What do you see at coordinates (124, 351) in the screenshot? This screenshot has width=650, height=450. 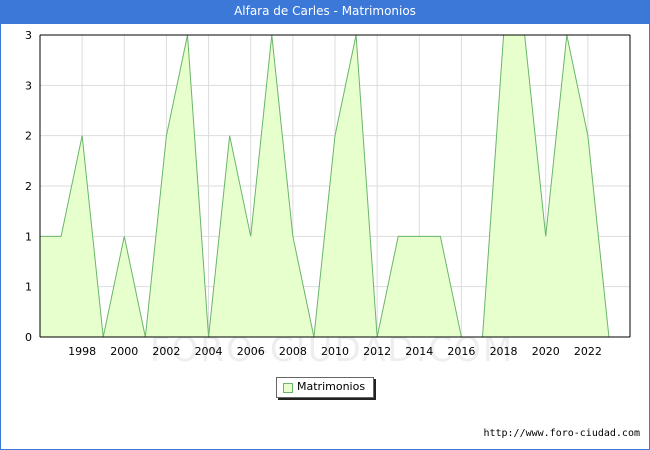 I see `x-tick-label: 2000` at bounding box center [124, 351].